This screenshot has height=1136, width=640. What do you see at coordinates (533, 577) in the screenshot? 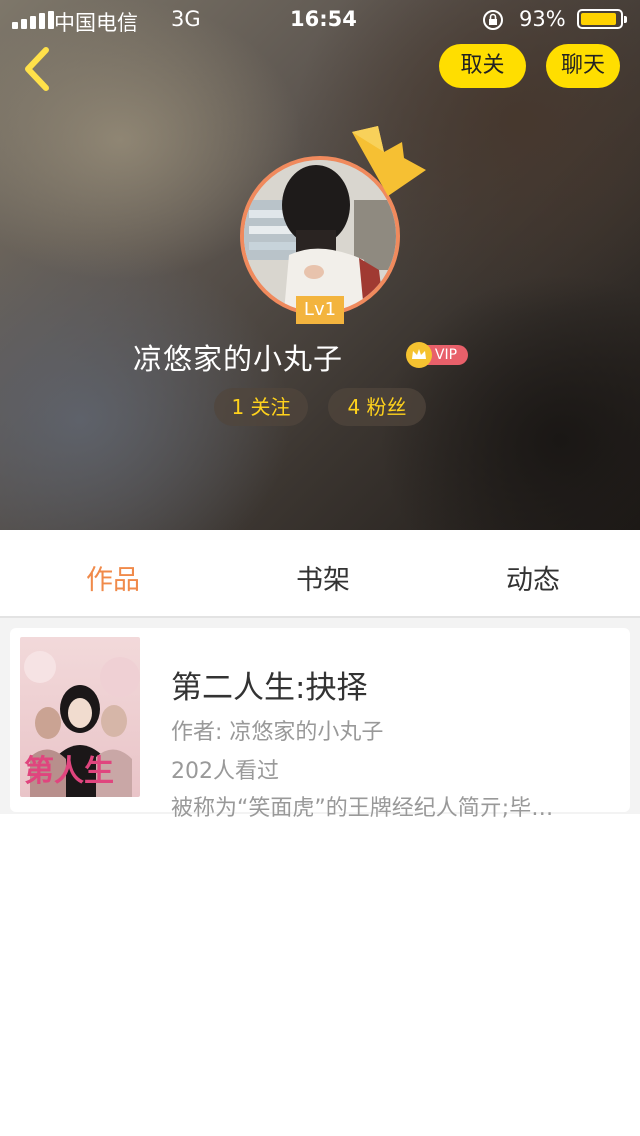
I see `tab-moments: 动态` at bounding box center [533, 577].